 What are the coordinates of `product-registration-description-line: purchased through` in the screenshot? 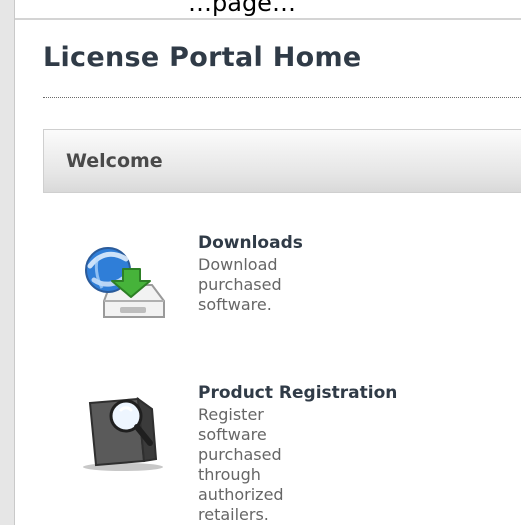 It's located at (240, 464).